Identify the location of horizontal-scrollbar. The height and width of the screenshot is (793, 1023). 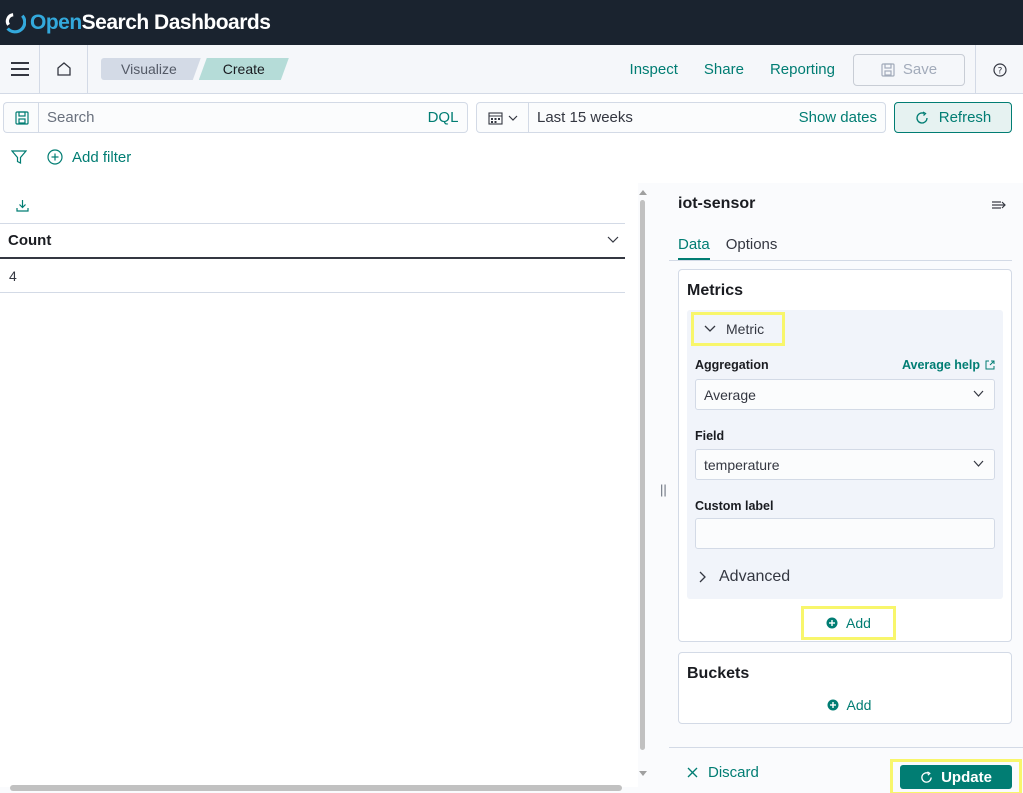
(316, 788).